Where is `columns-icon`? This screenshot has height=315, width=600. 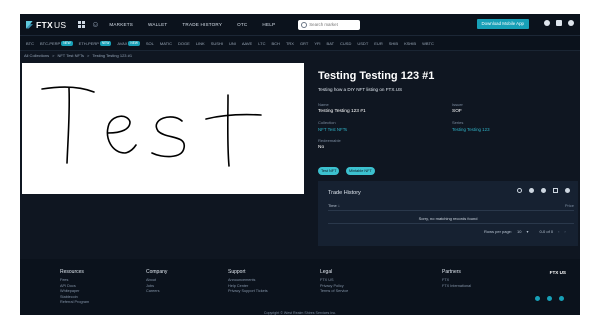
columns-icon is located at coordinates (555, 190).